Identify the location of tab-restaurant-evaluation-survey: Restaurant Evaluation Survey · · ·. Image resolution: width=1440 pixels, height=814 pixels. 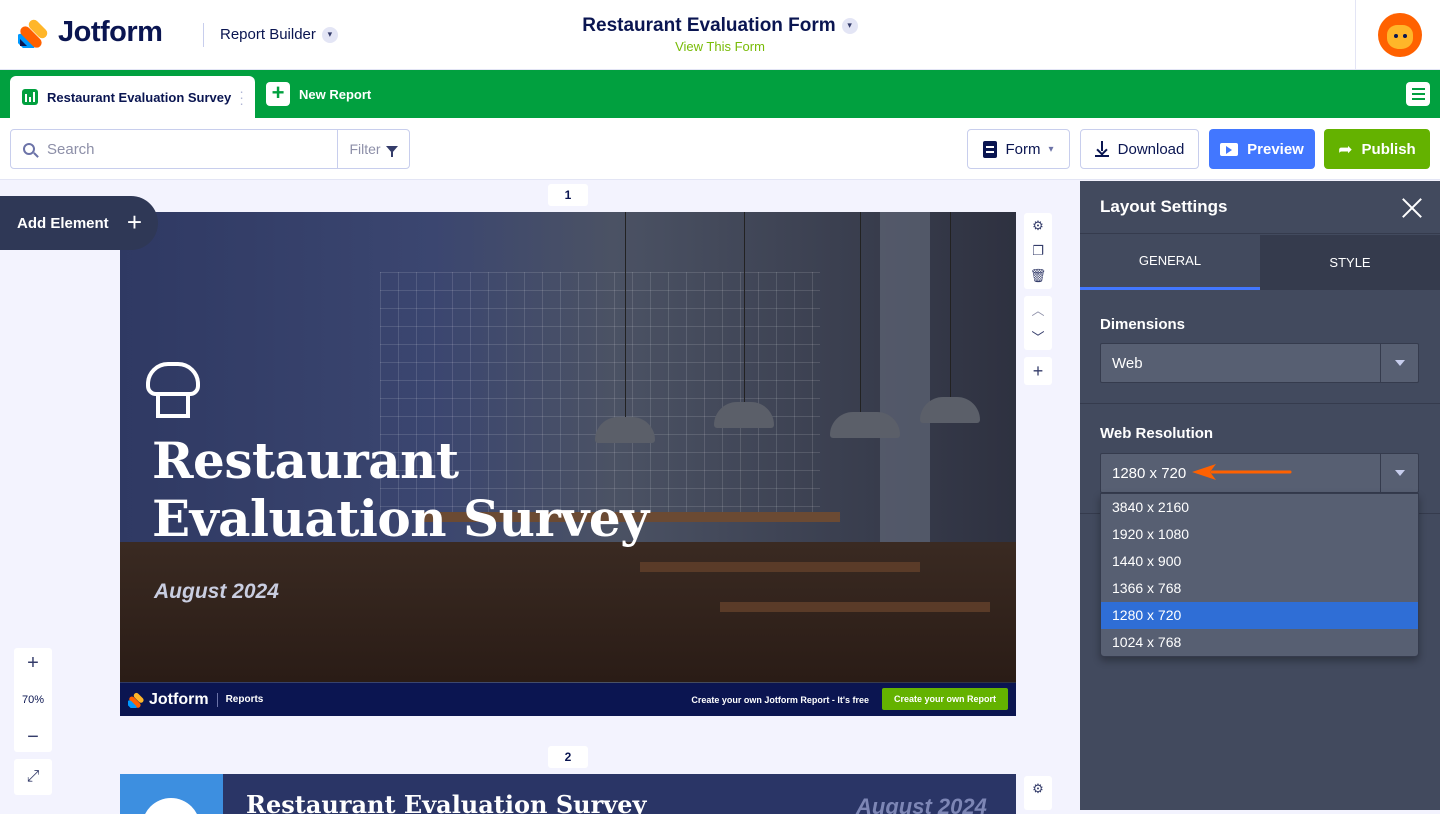
(132, 97).